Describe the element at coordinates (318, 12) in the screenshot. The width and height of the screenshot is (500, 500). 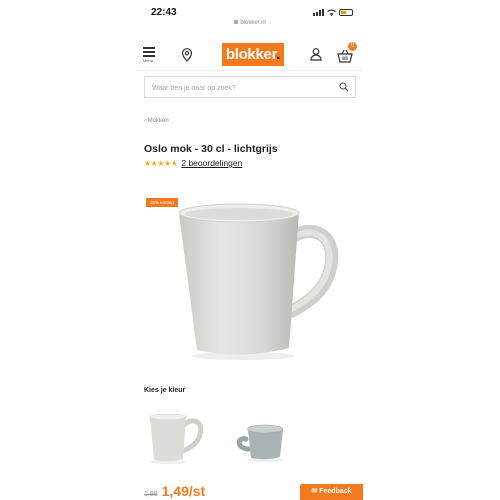
I see `signal-icon` at that location.